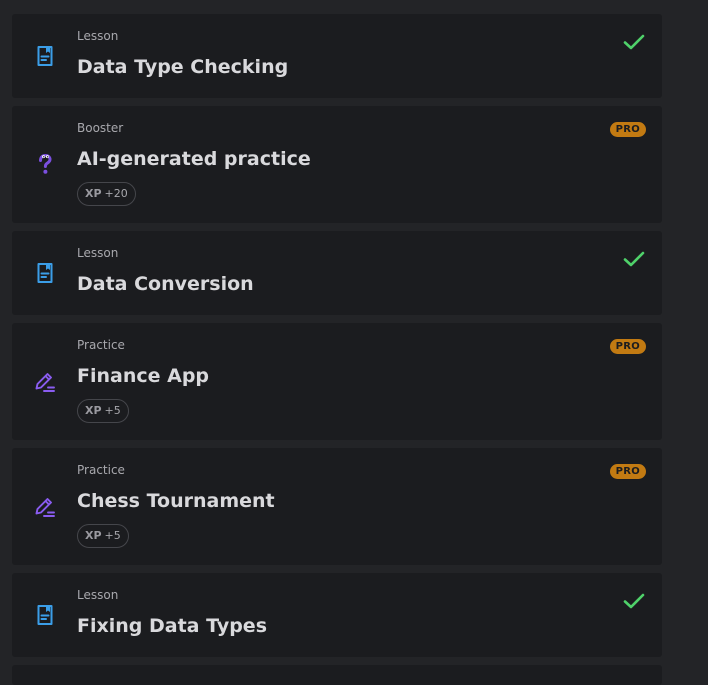 The image size is (708, 685). What do you see at coordinates (337, 615) in the screenshot?
I see `lesson-card-fixing-data-types: Lesson Fixing Data Types` at bounding box center [337, 615].